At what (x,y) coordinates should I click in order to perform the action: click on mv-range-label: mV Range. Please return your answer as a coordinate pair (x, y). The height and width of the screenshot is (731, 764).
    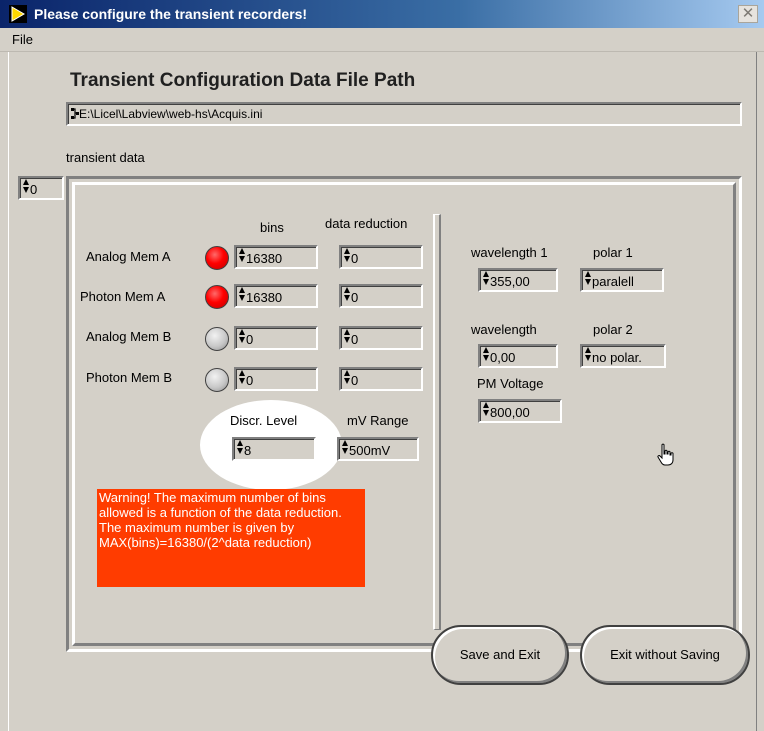
    Looking at the image, I should click on (378, 420).